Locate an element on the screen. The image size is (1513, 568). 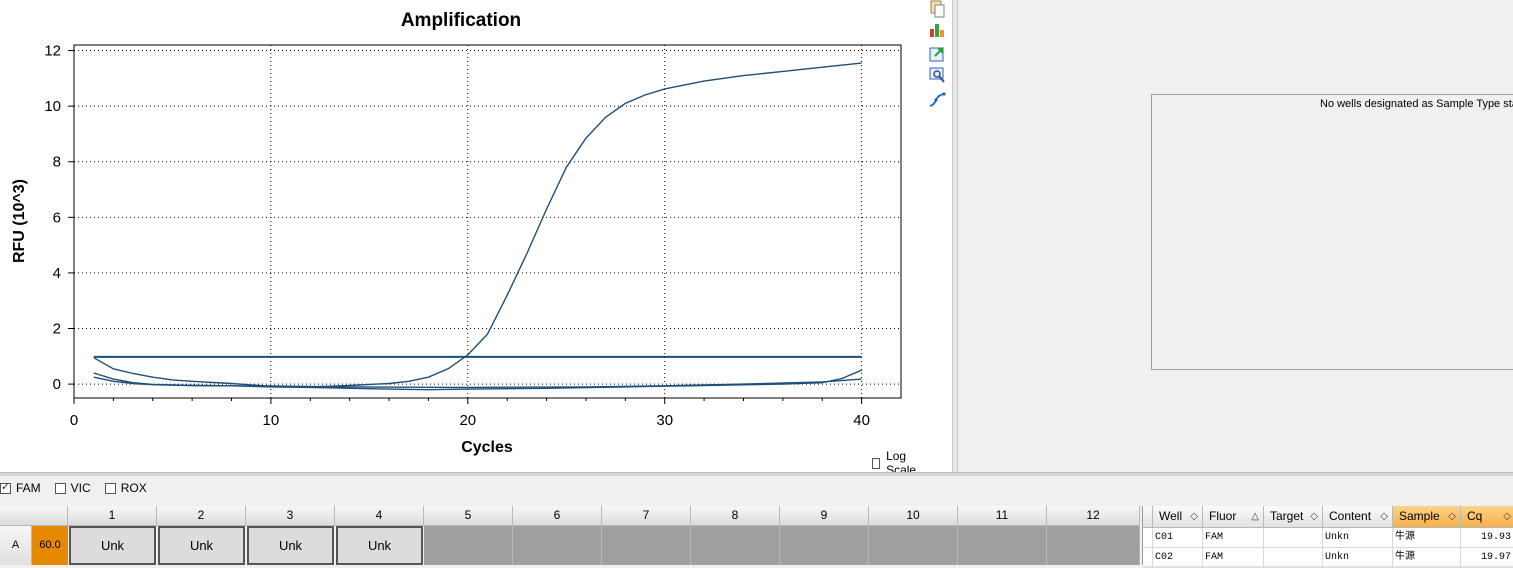
plate-corner is located at coordinates (34, 516).